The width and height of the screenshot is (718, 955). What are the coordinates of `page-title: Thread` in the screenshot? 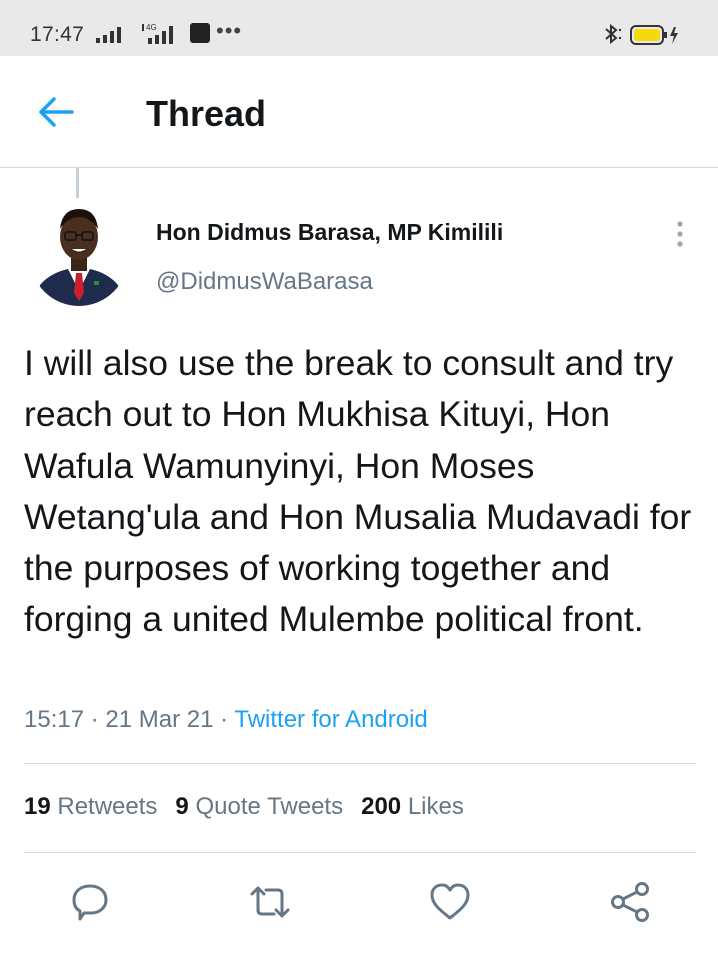 It's located at (206, 113).